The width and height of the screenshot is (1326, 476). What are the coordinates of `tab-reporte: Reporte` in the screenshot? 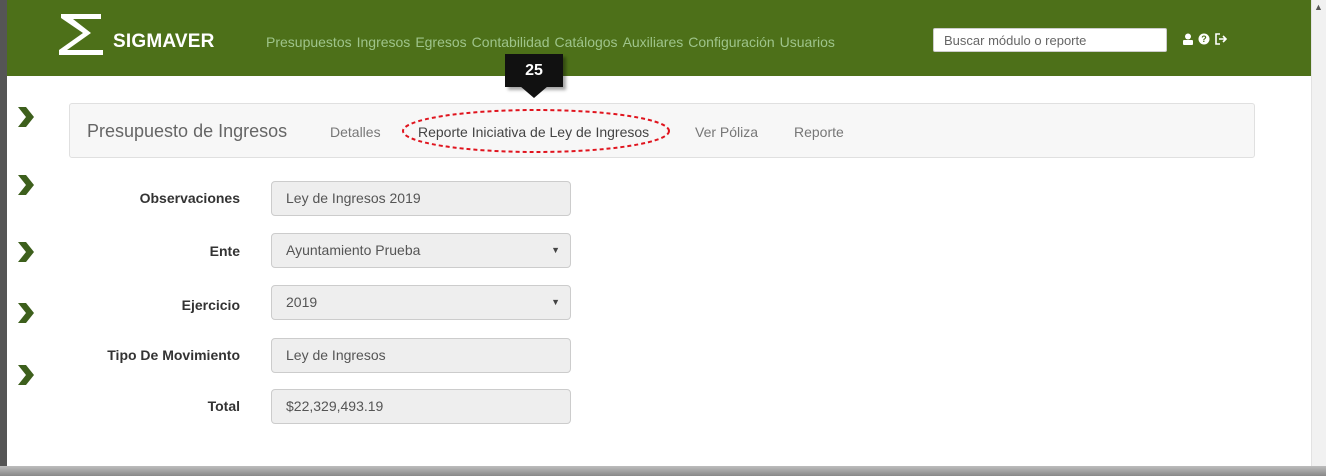 It's located at (819, 132).